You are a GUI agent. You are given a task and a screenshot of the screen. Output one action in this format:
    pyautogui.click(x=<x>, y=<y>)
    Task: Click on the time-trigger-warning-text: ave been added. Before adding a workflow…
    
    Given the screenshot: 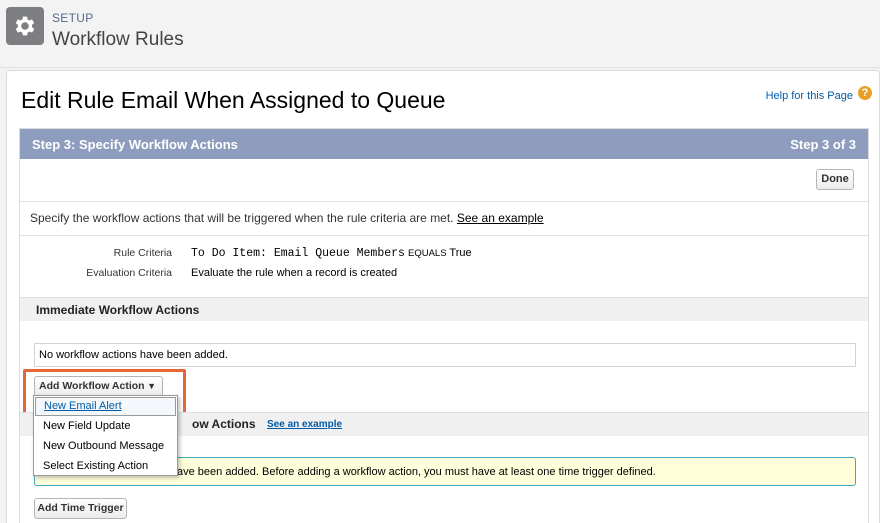 What is the action you would take?
    pyautogui.click(x=416, y=472)
    